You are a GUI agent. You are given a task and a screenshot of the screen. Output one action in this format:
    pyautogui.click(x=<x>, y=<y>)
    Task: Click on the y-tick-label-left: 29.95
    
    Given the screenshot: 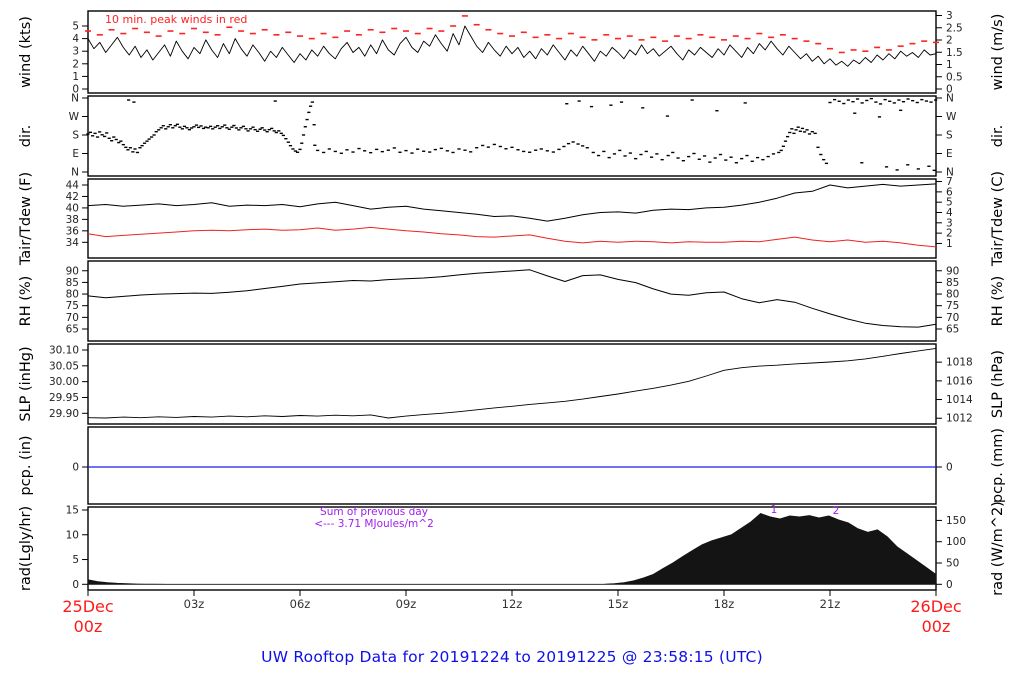 What is the action you would take?
    pyautogui.click(x=64, y=398)
    